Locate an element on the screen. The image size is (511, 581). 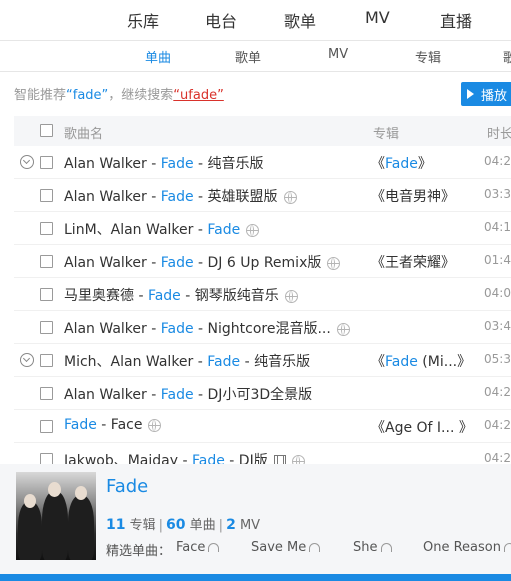
song-row: Alan Walker - Fade - 英雄联盟版 《电音男神》 03:3 is located at coordinates (262, 195).